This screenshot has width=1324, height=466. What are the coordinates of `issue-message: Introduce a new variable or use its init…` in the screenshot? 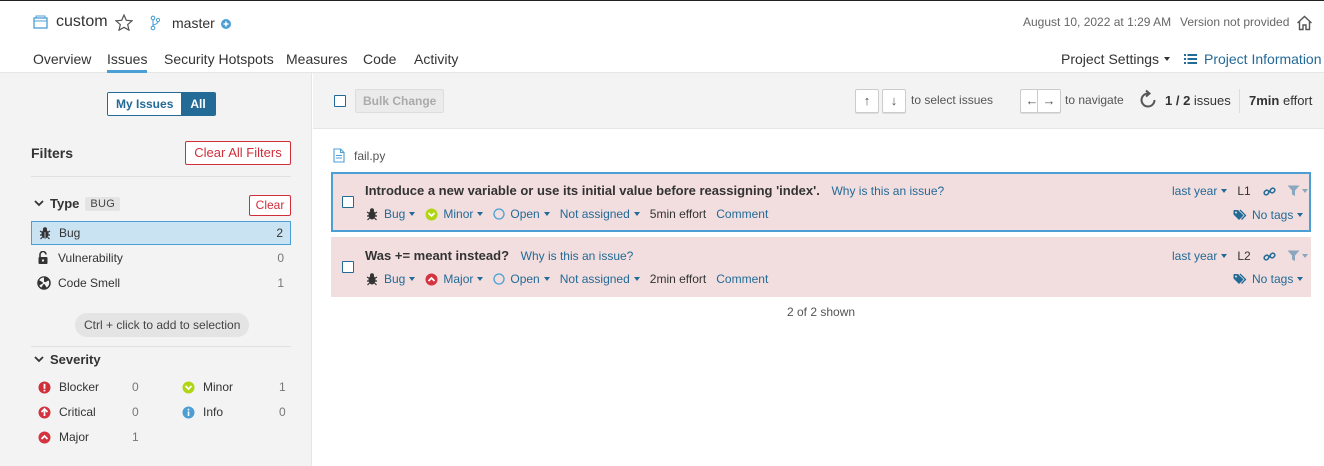 It's located at (592, 190).